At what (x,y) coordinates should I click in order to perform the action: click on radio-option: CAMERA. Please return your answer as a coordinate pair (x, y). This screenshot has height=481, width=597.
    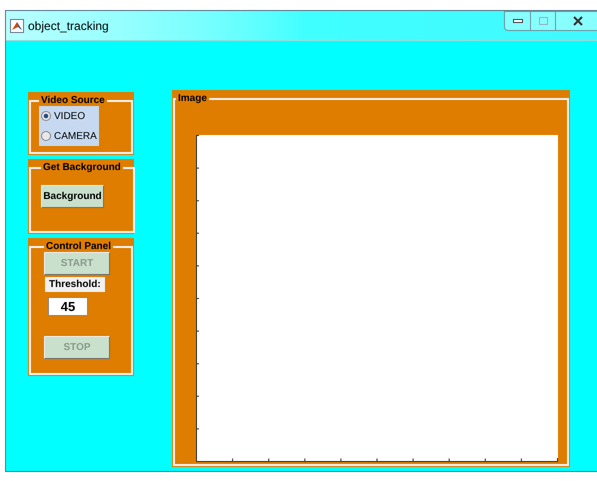
    Looking at the image, I should click on (69, 136).